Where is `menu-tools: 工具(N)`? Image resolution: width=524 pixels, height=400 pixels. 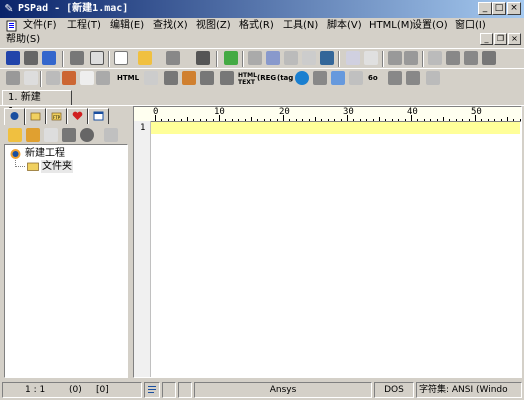
menu-tools: 工具(N) is located at coordinates (300, 26).